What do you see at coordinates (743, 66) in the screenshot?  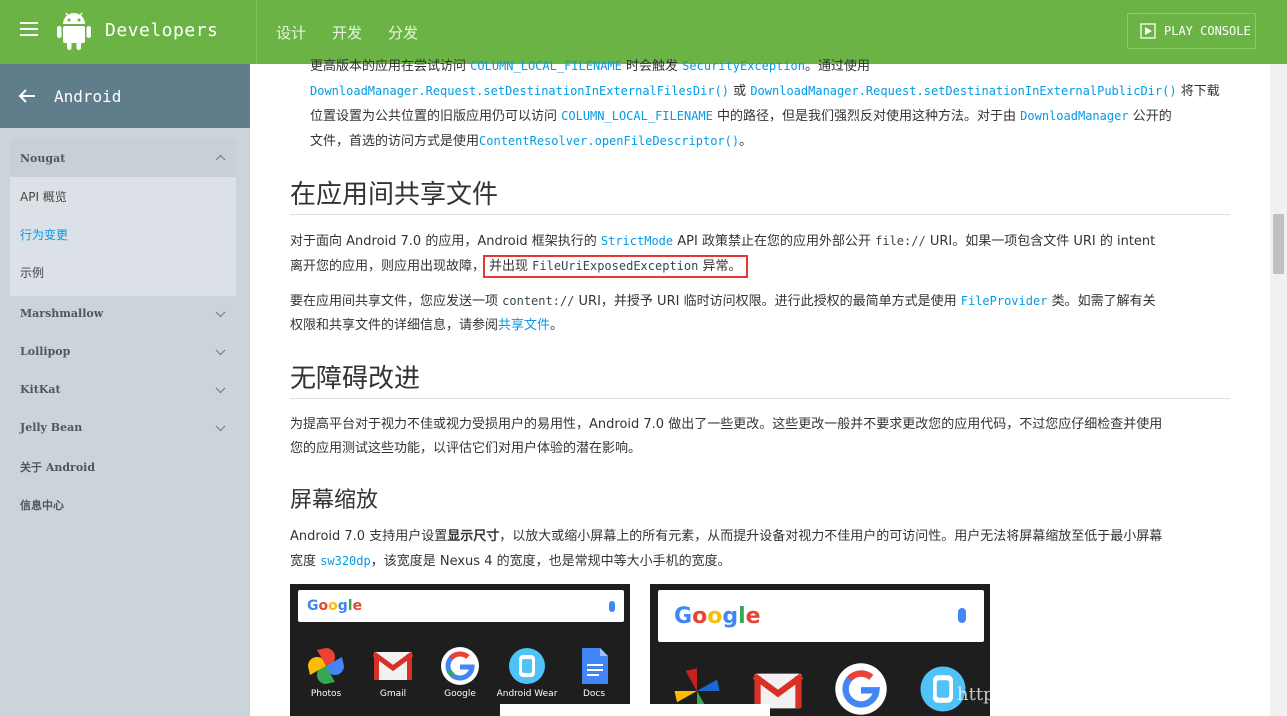 I see `code-security-exception: SecurityException` at bounding box center [743, 66].